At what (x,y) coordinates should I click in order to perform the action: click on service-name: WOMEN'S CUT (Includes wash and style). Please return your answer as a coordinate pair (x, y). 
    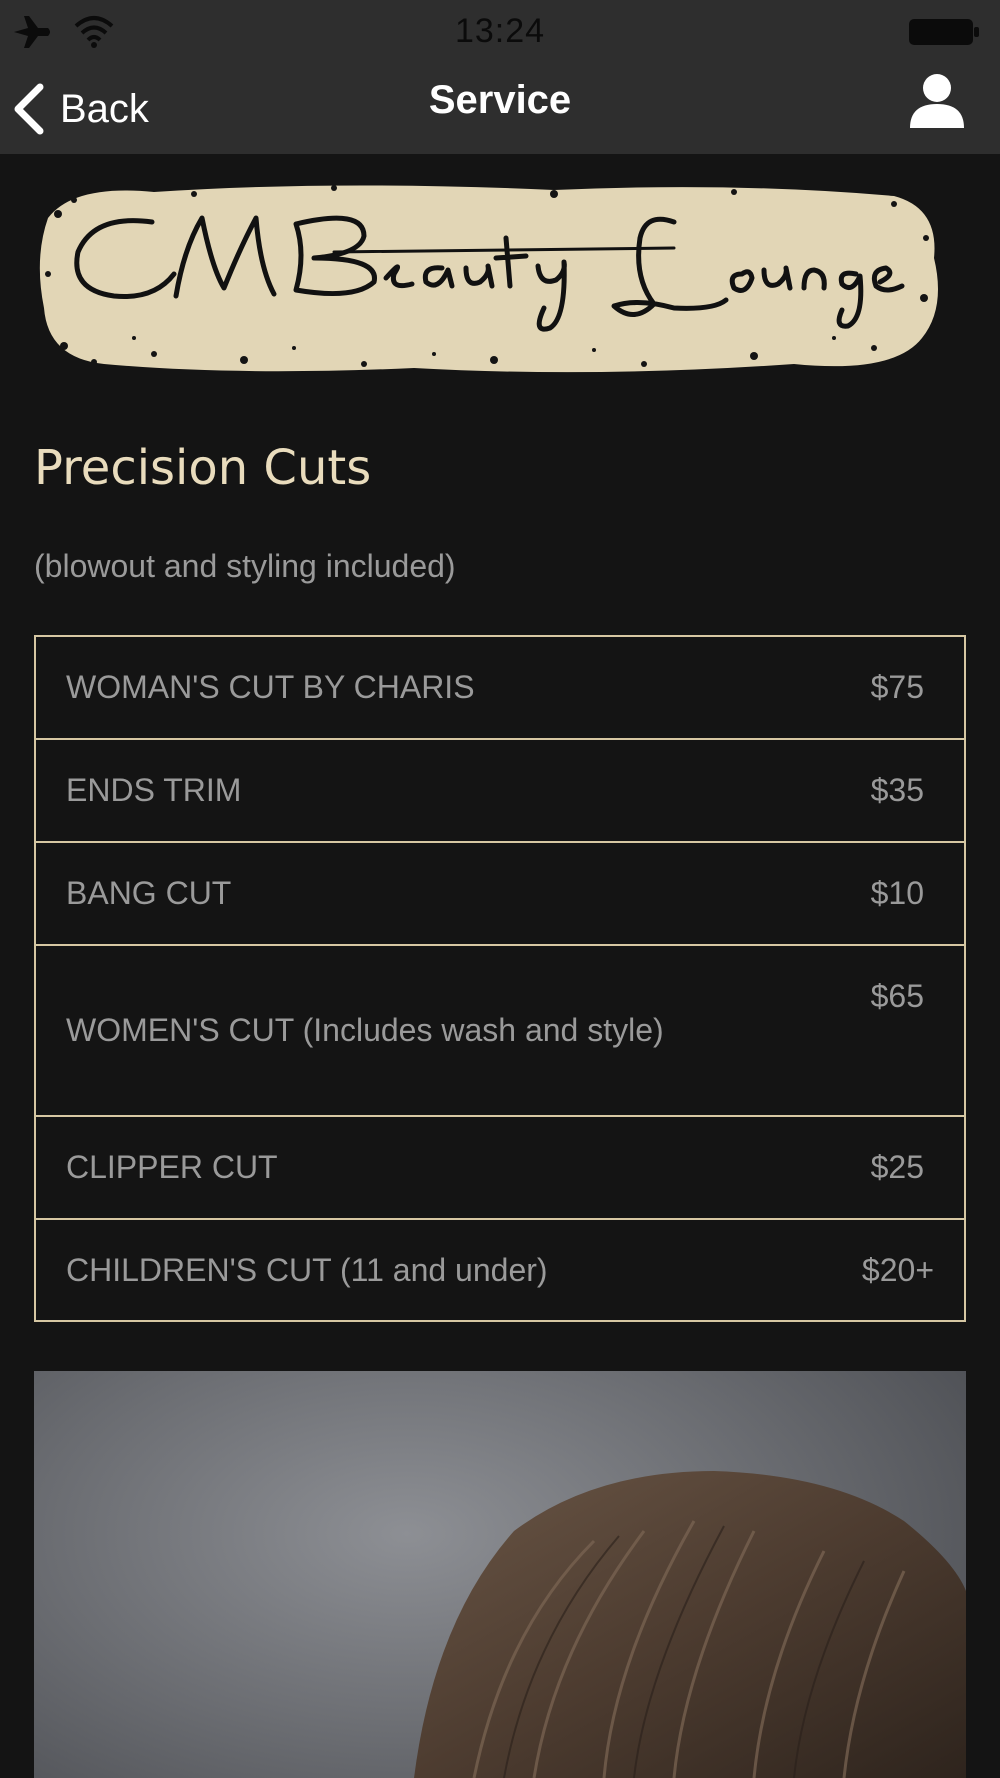
    Looking at the image, I should click on (365, 1030).